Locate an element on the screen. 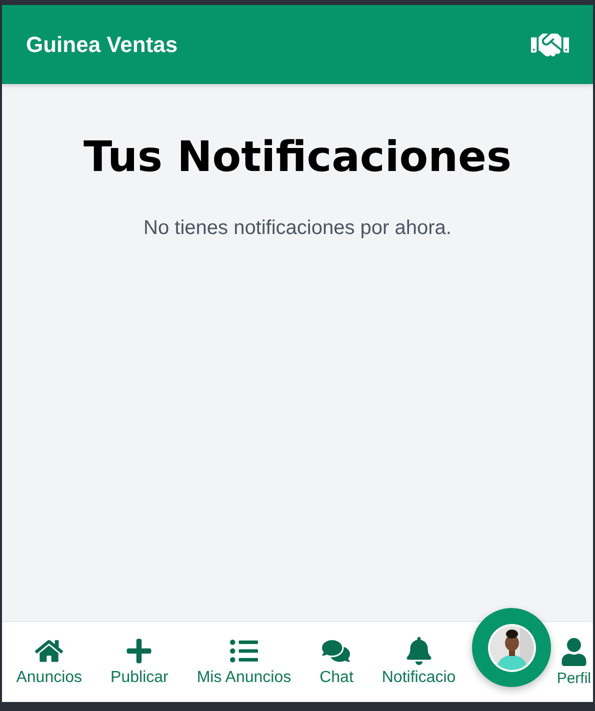 The width and height of the screenshot is (595, 711). nav-item: Notificacio is located at coordinates (419, 662).